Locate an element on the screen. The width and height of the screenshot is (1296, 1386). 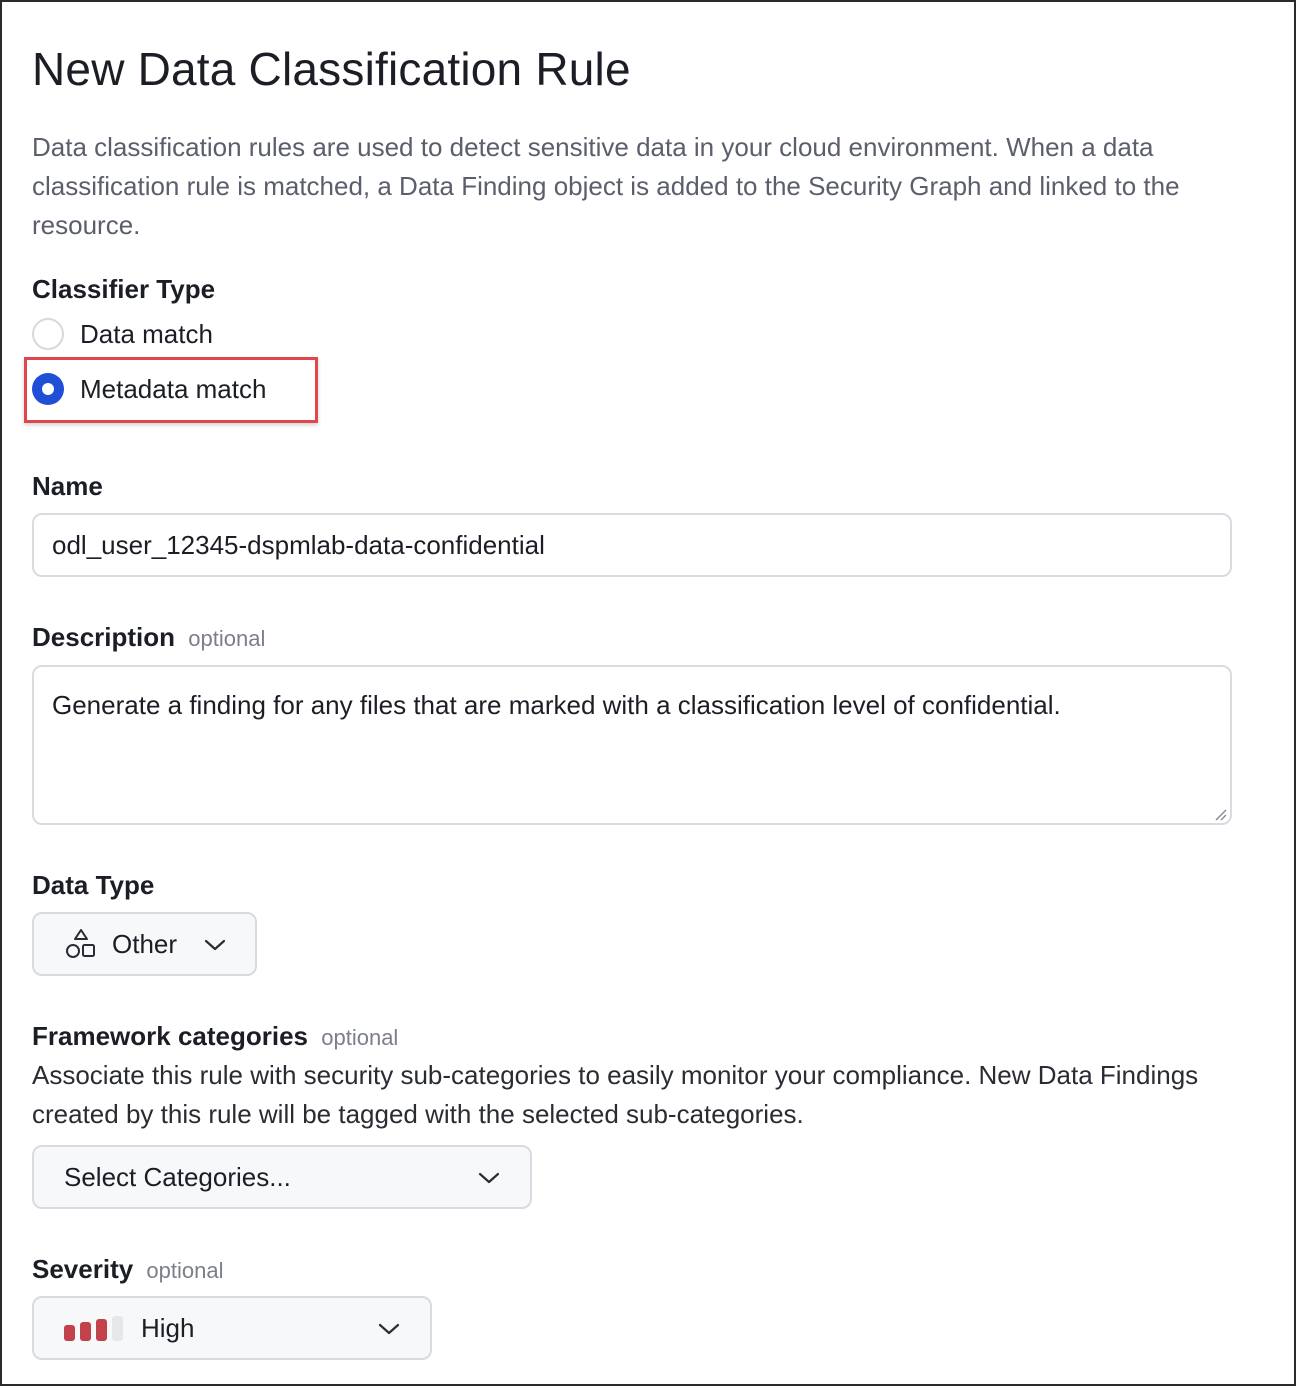
description-optional-tag: optional is located at coordinates (227, 638).